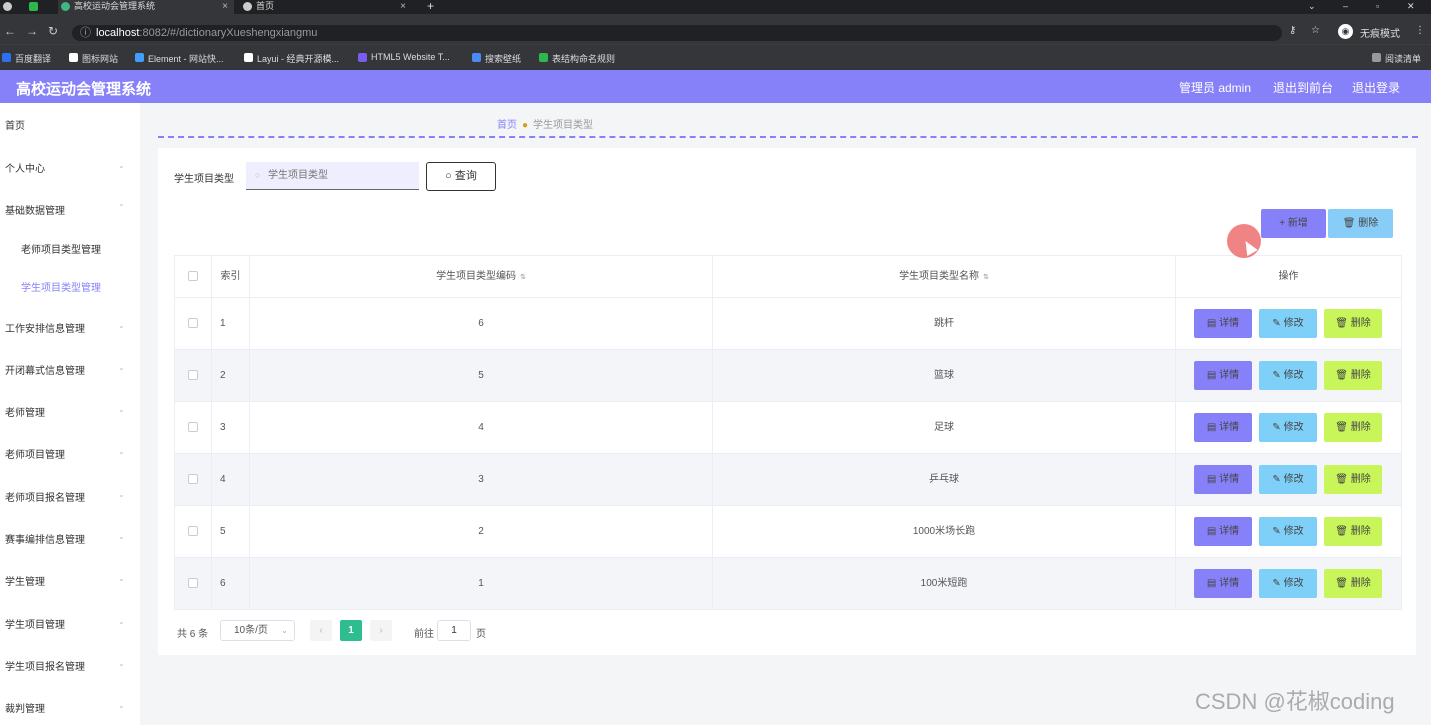 The image size is (1431, 725). Describe the element at coordinates (332, 176) in the screenshot. I see `search-input` at that location.